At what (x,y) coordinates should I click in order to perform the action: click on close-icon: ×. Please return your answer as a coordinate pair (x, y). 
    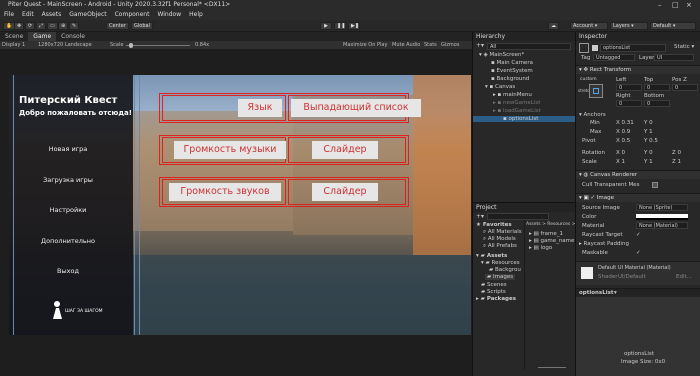
    Looking at the image, I should click on (689, 5).